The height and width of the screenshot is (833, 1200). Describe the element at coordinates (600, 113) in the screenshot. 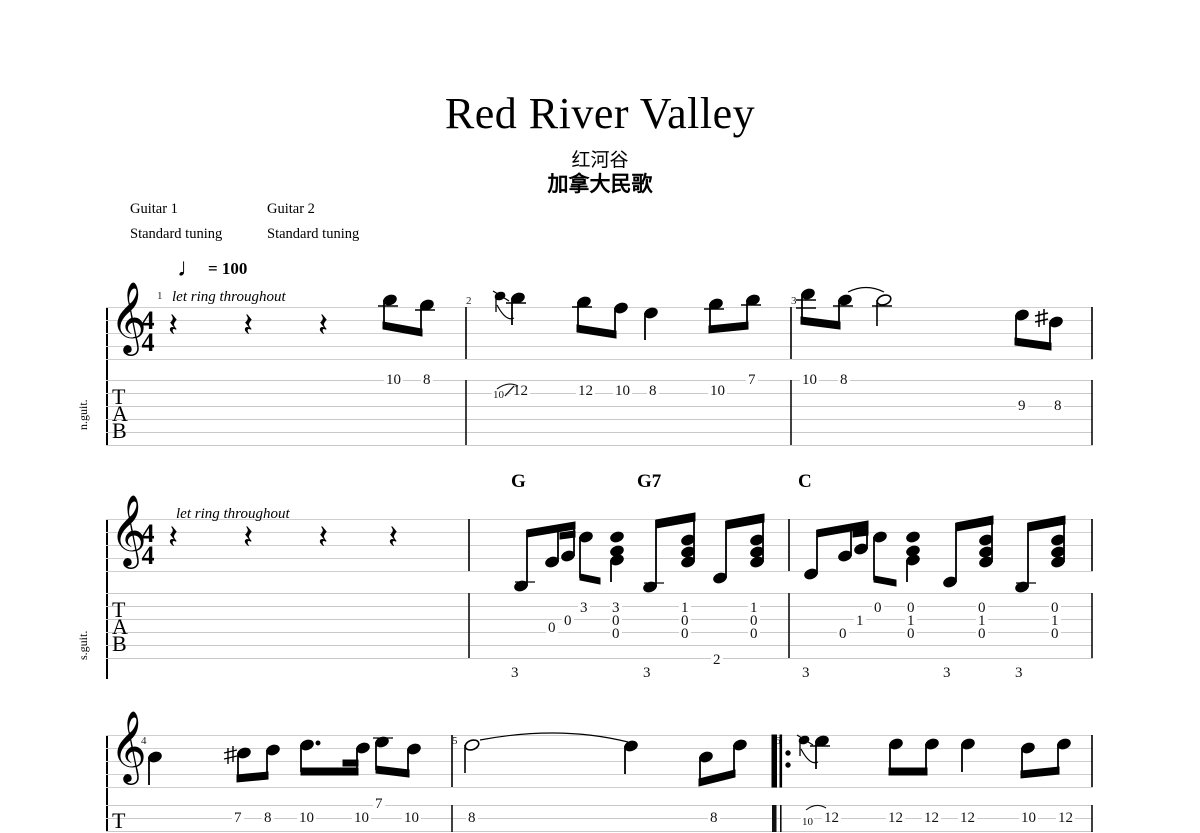

I see `page-title: Red River Valley` at that location.